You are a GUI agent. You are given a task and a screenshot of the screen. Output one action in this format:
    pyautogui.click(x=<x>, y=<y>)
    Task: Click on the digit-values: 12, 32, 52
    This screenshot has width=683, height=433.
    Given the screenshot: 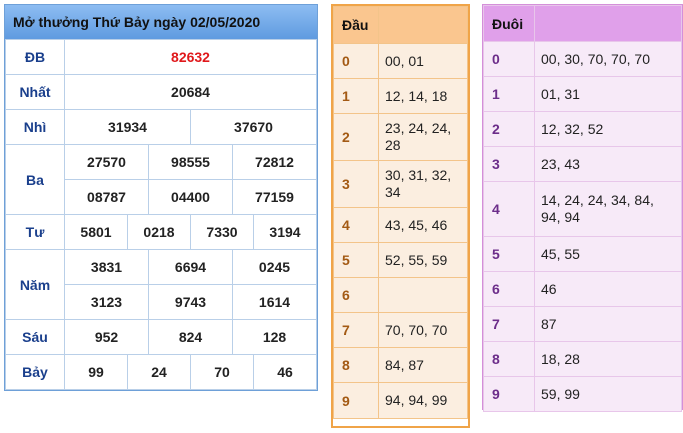 What is the action you would take?
    pyautogui.click(x=608, y=129)
    